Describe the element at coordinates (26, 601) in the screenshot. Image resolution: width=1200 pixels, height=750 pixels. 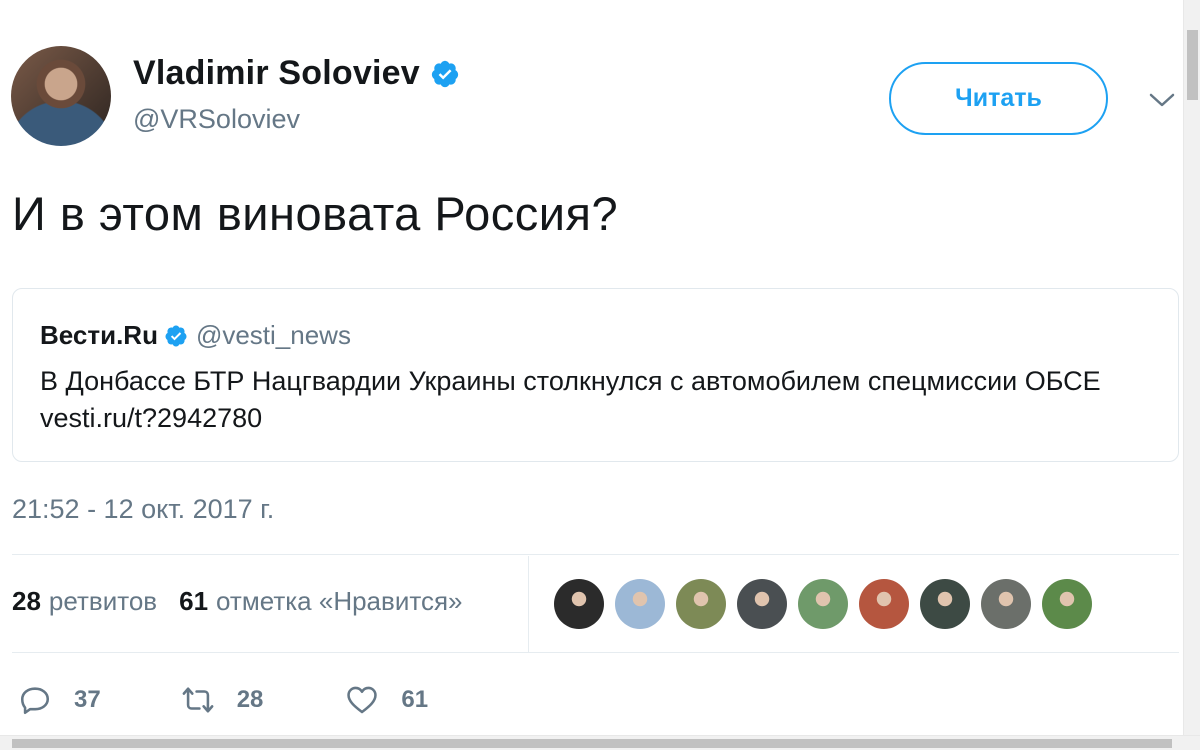
I see `retweets-count: 28` at that location.